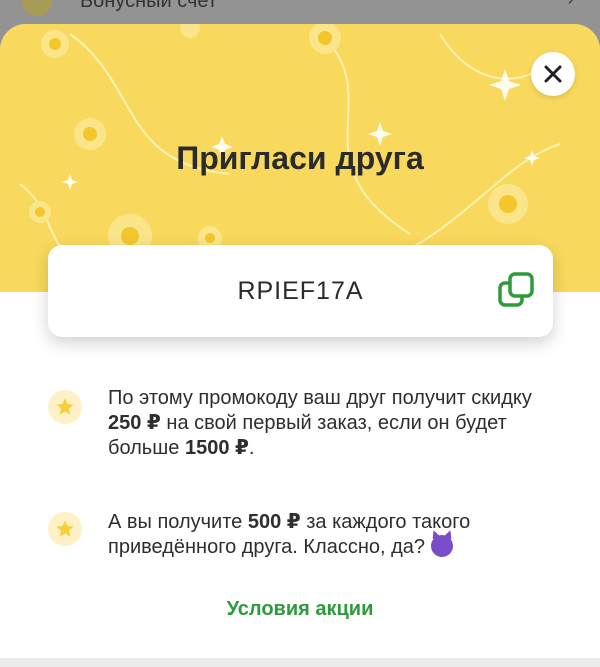  I want to click on reward-amount: 500 ₽, so click(274, 522).